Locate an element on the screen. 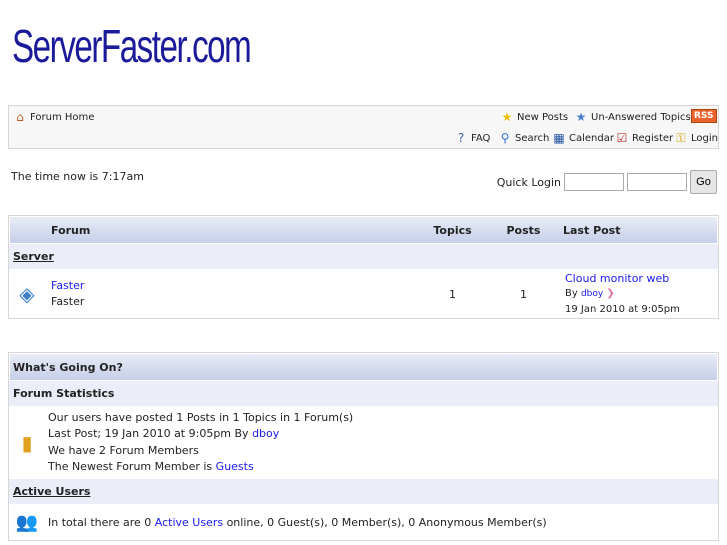  username-input is located at coordinates (594, 182).